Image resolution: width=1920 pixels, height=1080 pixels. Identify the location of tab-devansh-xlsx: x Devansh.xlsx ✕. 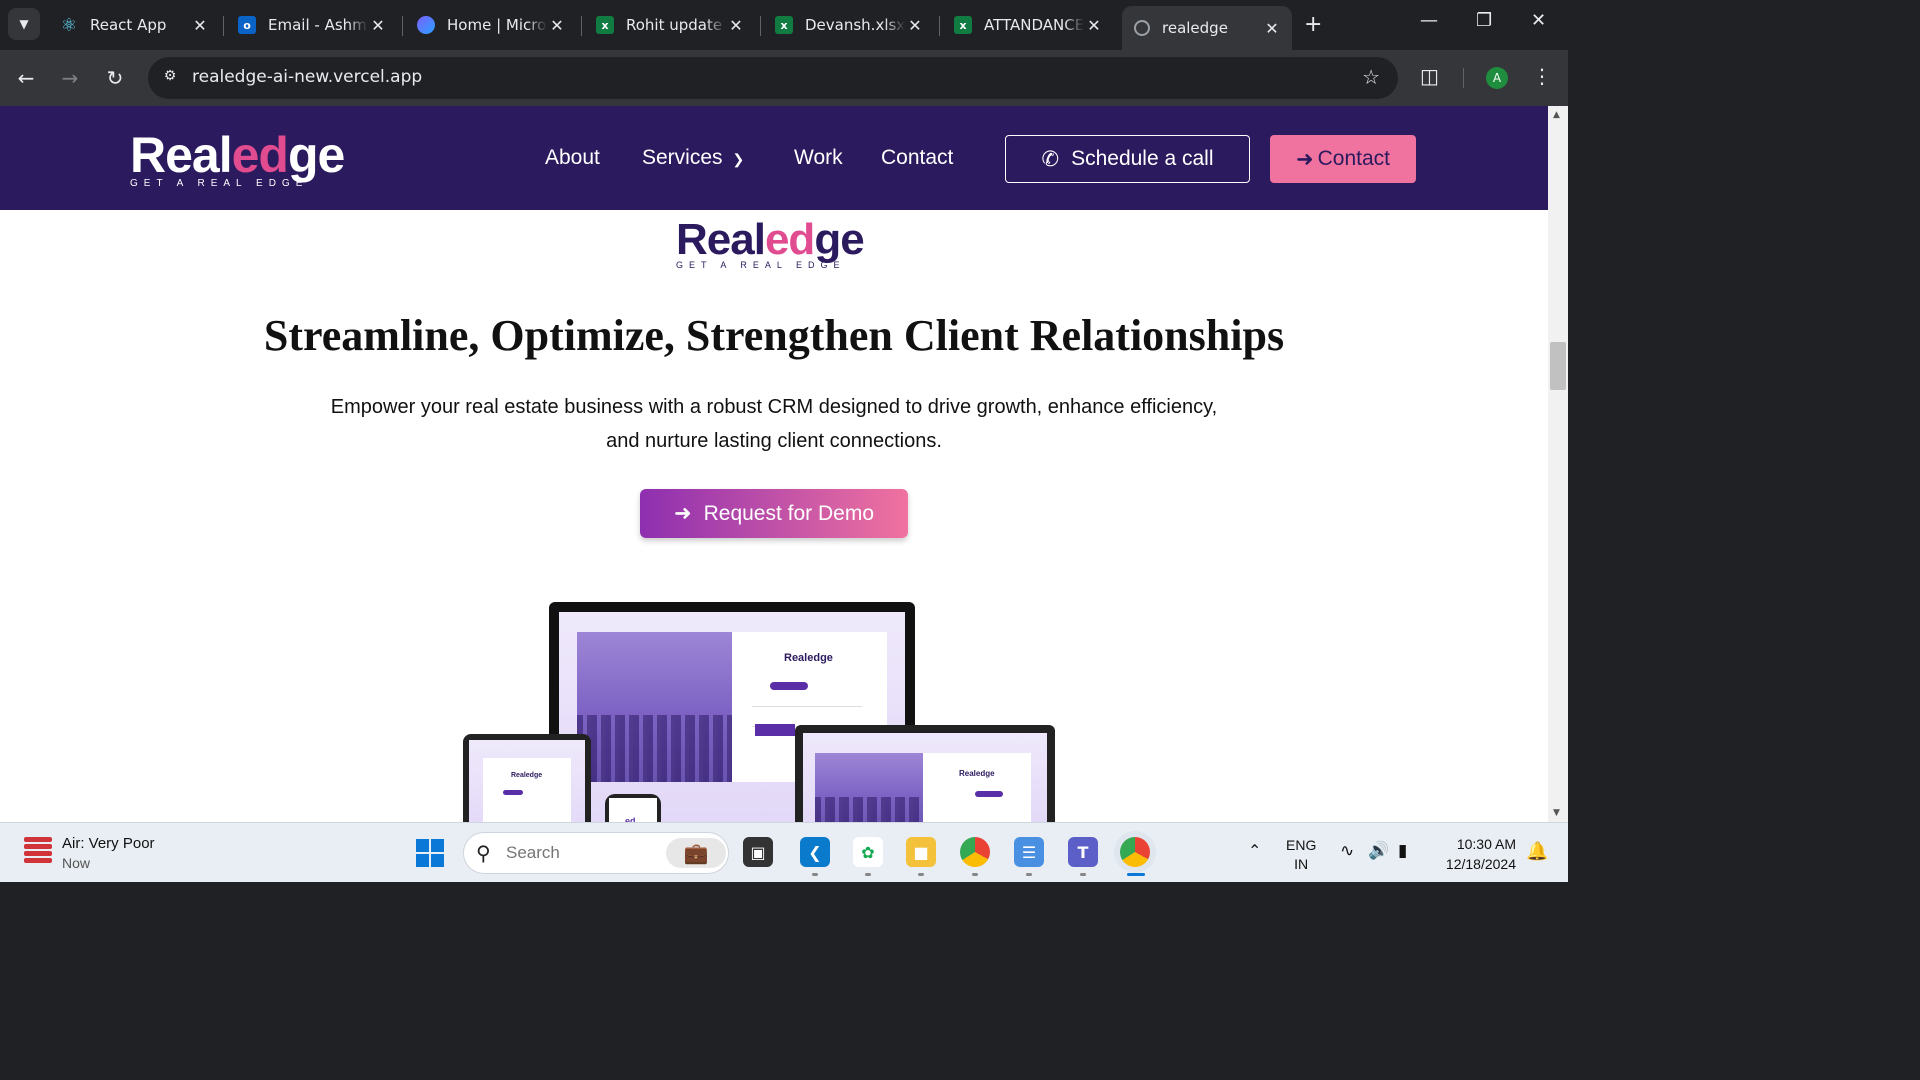
(849, 25).